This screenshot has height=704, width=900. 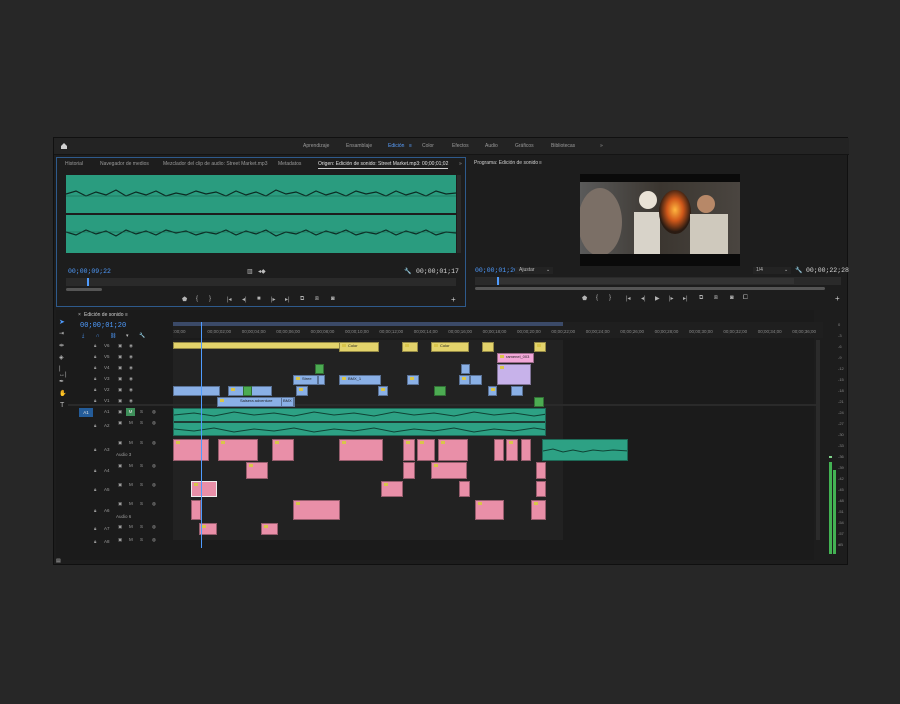 What do you see at coordinates (89, 271) in the screenshot?
I see `source-timecode-in: 00;00;09;22` at bounding box center [89, 271].